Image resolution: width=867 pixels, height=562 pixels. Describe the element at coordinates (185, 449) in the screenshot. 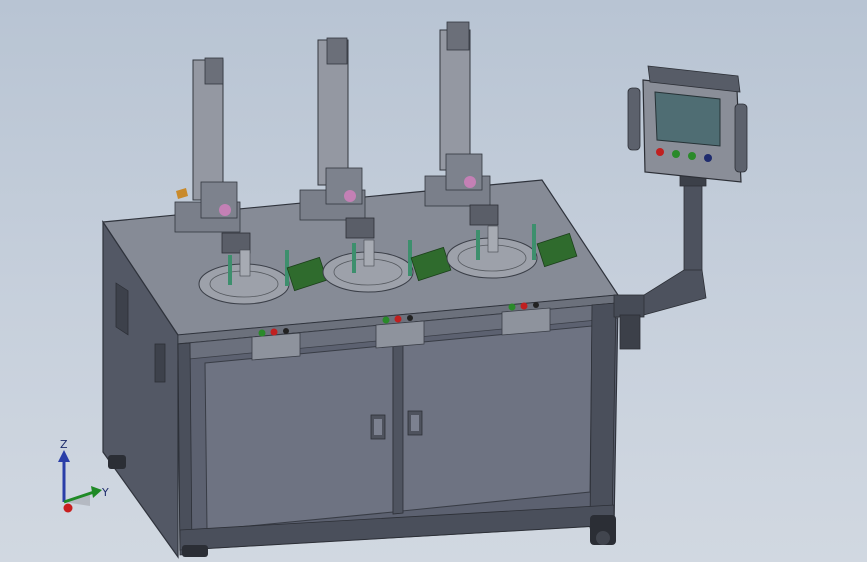

I see `front-left-post` at that location.